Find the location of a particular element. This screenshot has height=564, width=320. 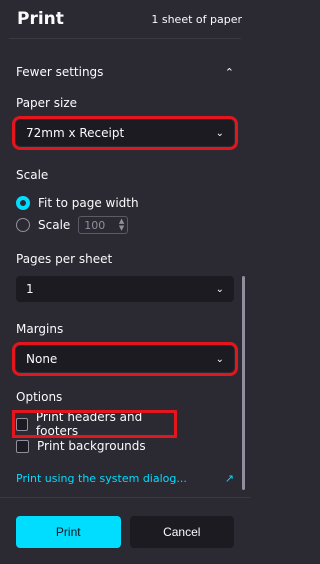

page-title: Print is located at coordinates (40, 19).